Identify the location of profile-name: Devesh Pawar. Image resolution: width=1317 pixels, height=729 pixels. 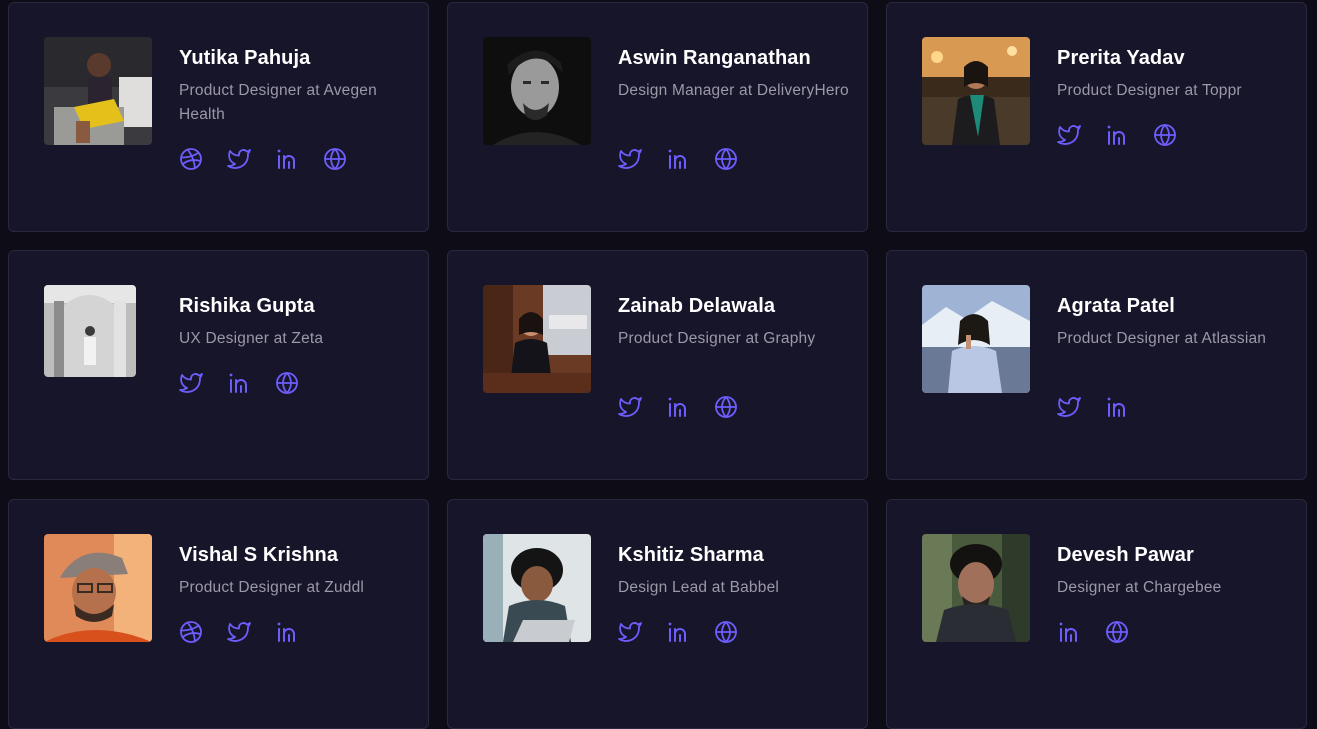
(1125, 555).